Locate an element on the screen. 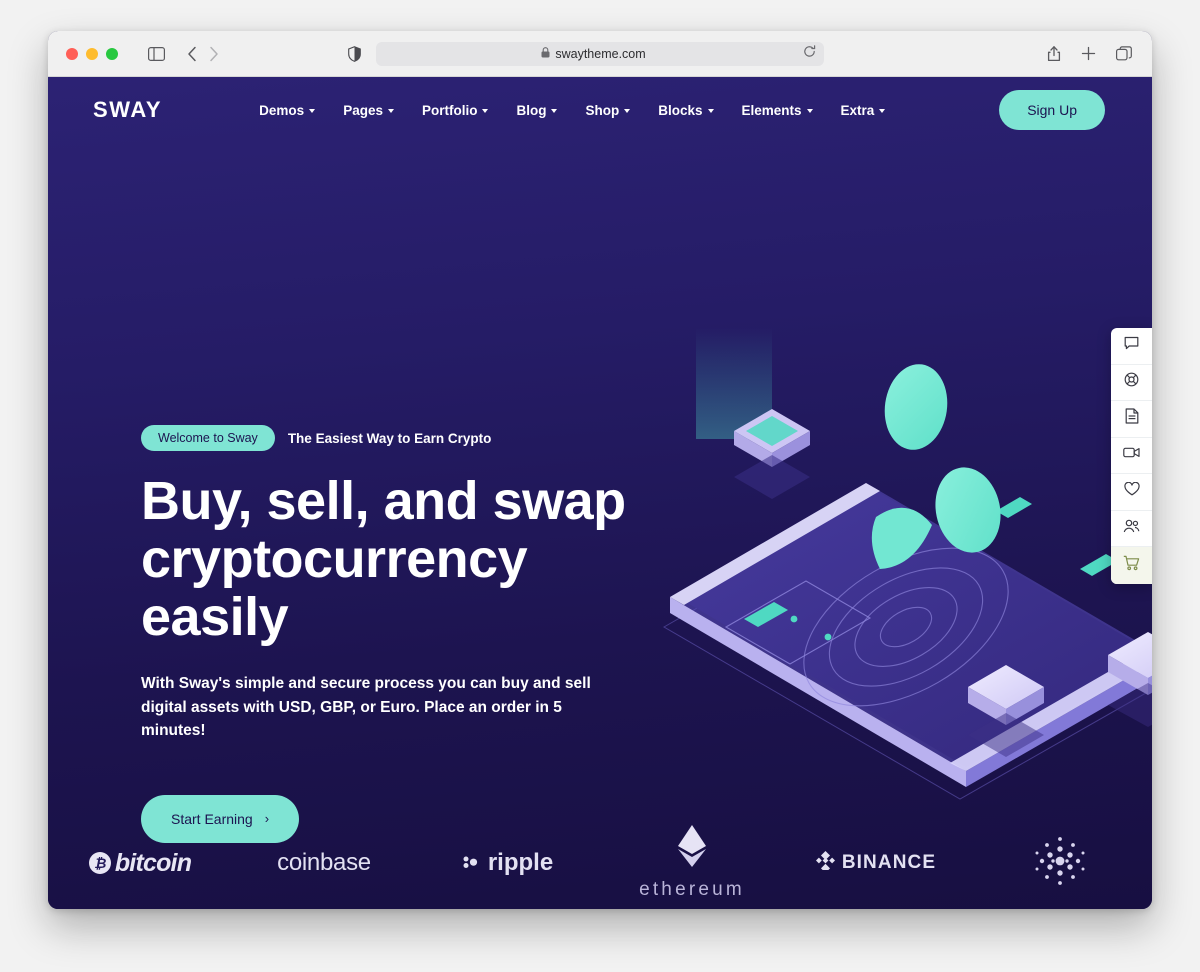 The height and width of the screenshot is (972, 1200). lifebuoy-support-icon is located at coordinates (1131, 382).